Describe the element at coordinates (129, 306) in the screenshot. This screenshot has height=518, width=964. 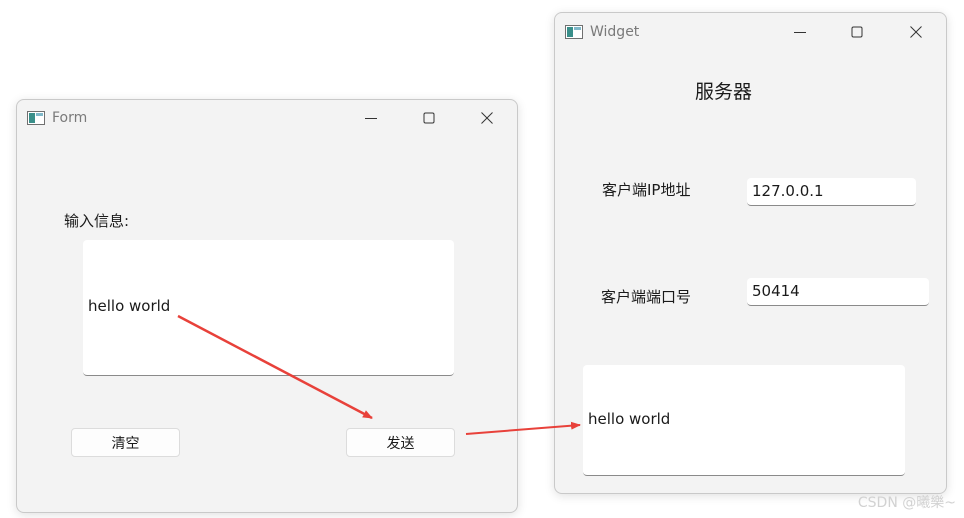
I see `message-text: hello world` at that location.